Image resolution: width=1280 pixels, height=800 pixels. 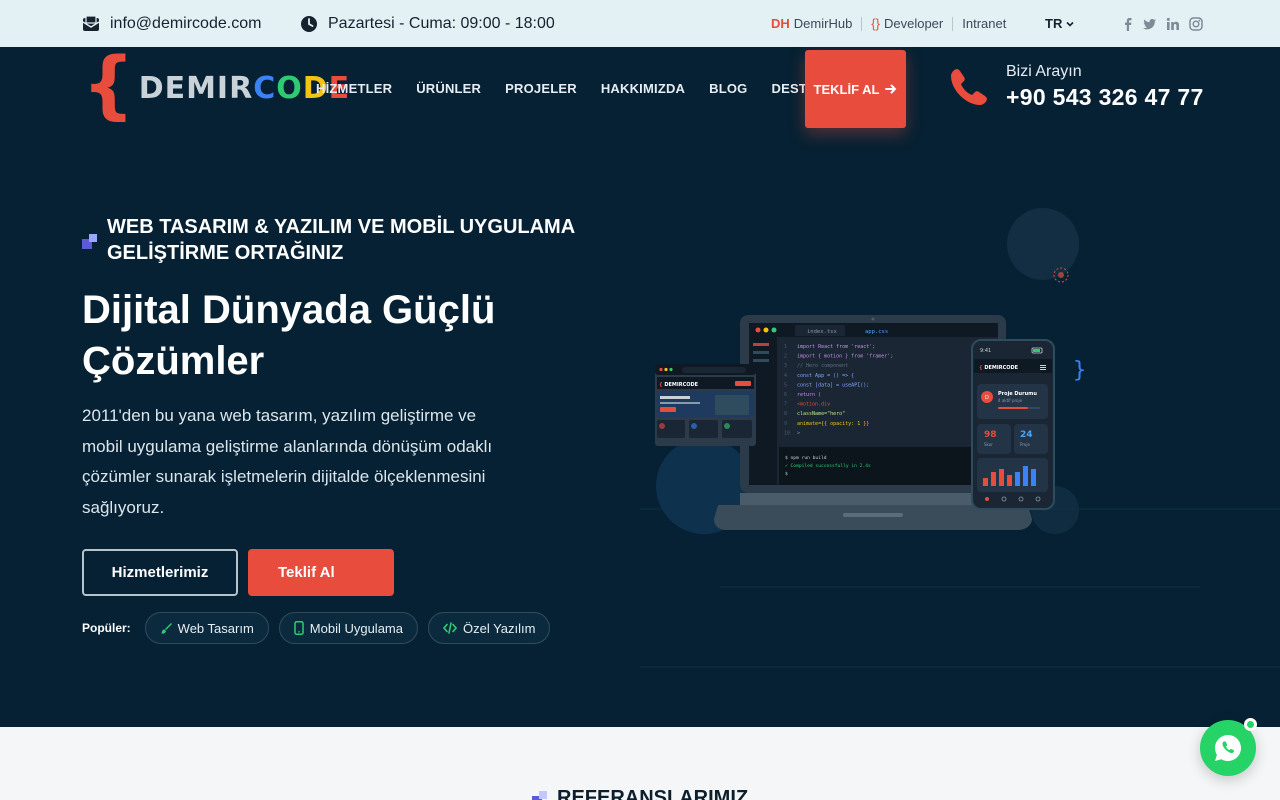 What do you see at coordinates (1196, 23) in the screenshot?
I see `instagram-icon` at bounding box center [1196, 23].